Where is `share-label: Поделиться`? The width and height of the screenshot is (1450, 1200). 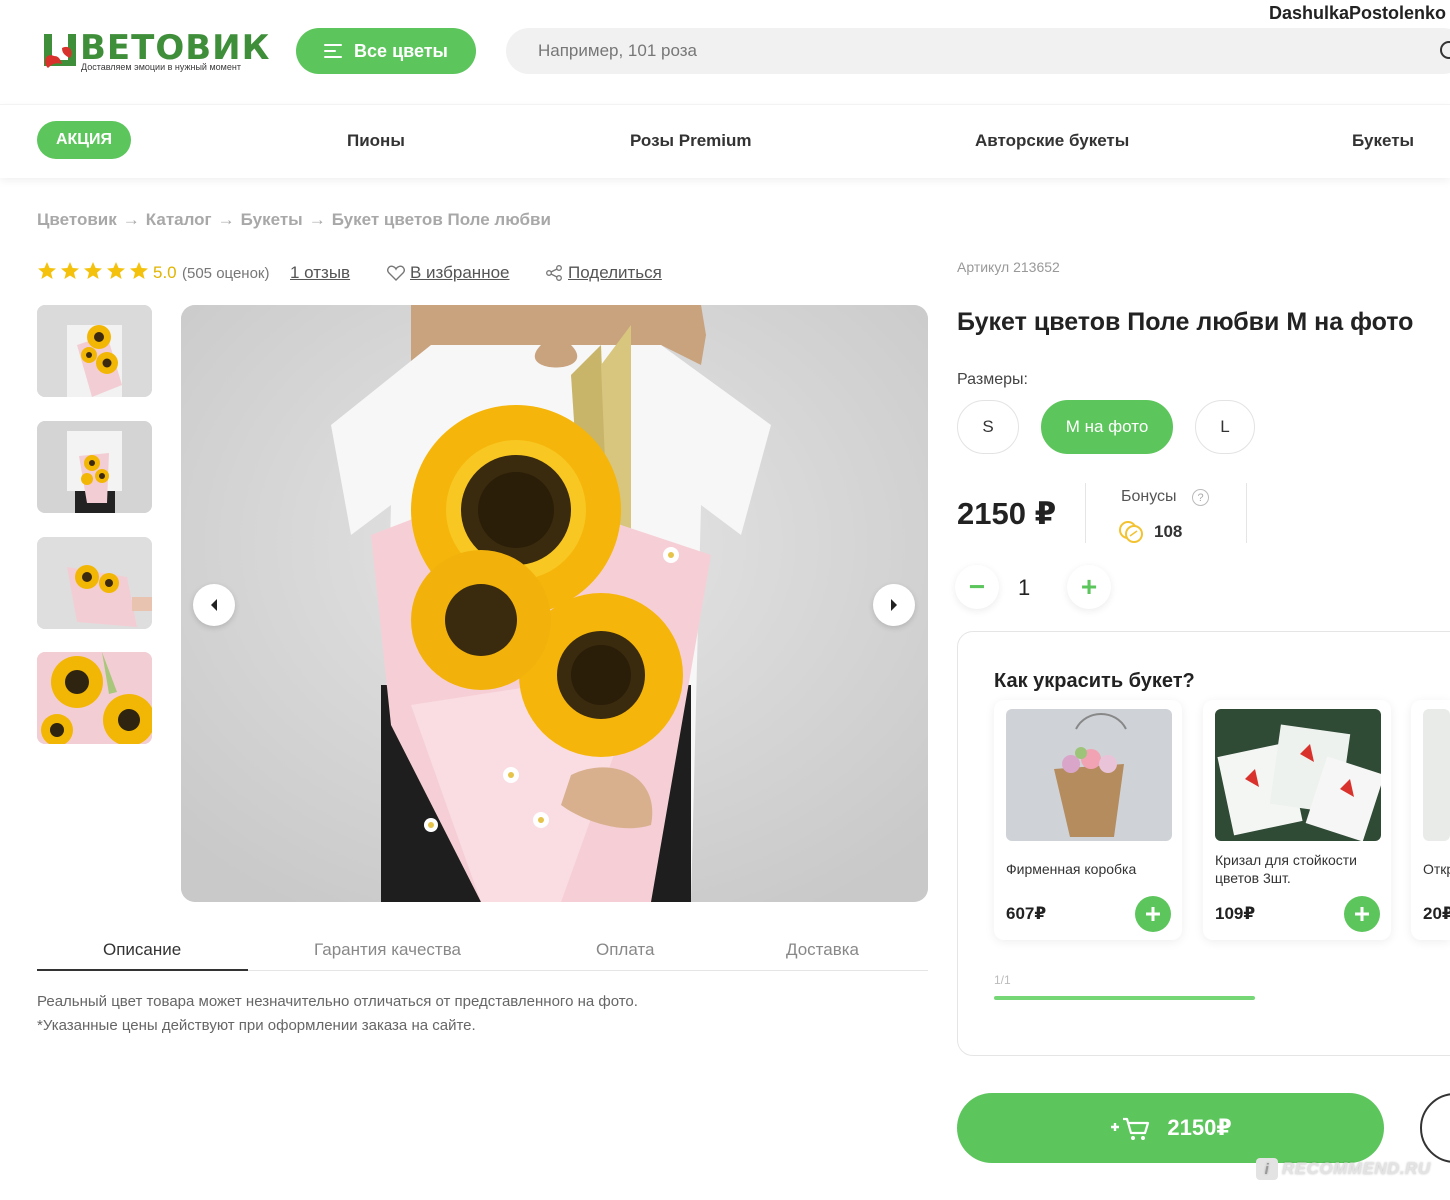 share-label: Поделиться is located at coordinates (615, 272).